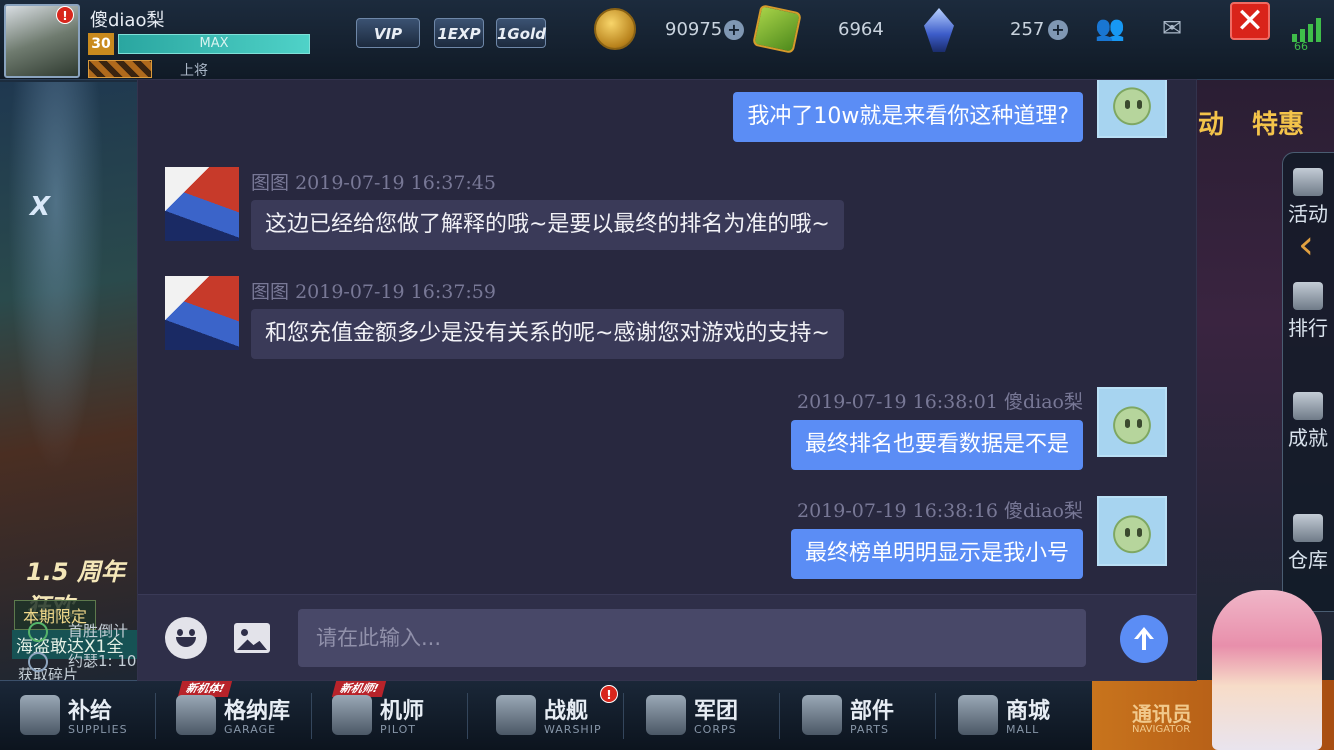 The height and width of the screenshot is (750, 1334). What do you see at coordinates (1172, 28) in the screenshot?
I see `mail-icon: ✉` at bounding box center [1172, 28].